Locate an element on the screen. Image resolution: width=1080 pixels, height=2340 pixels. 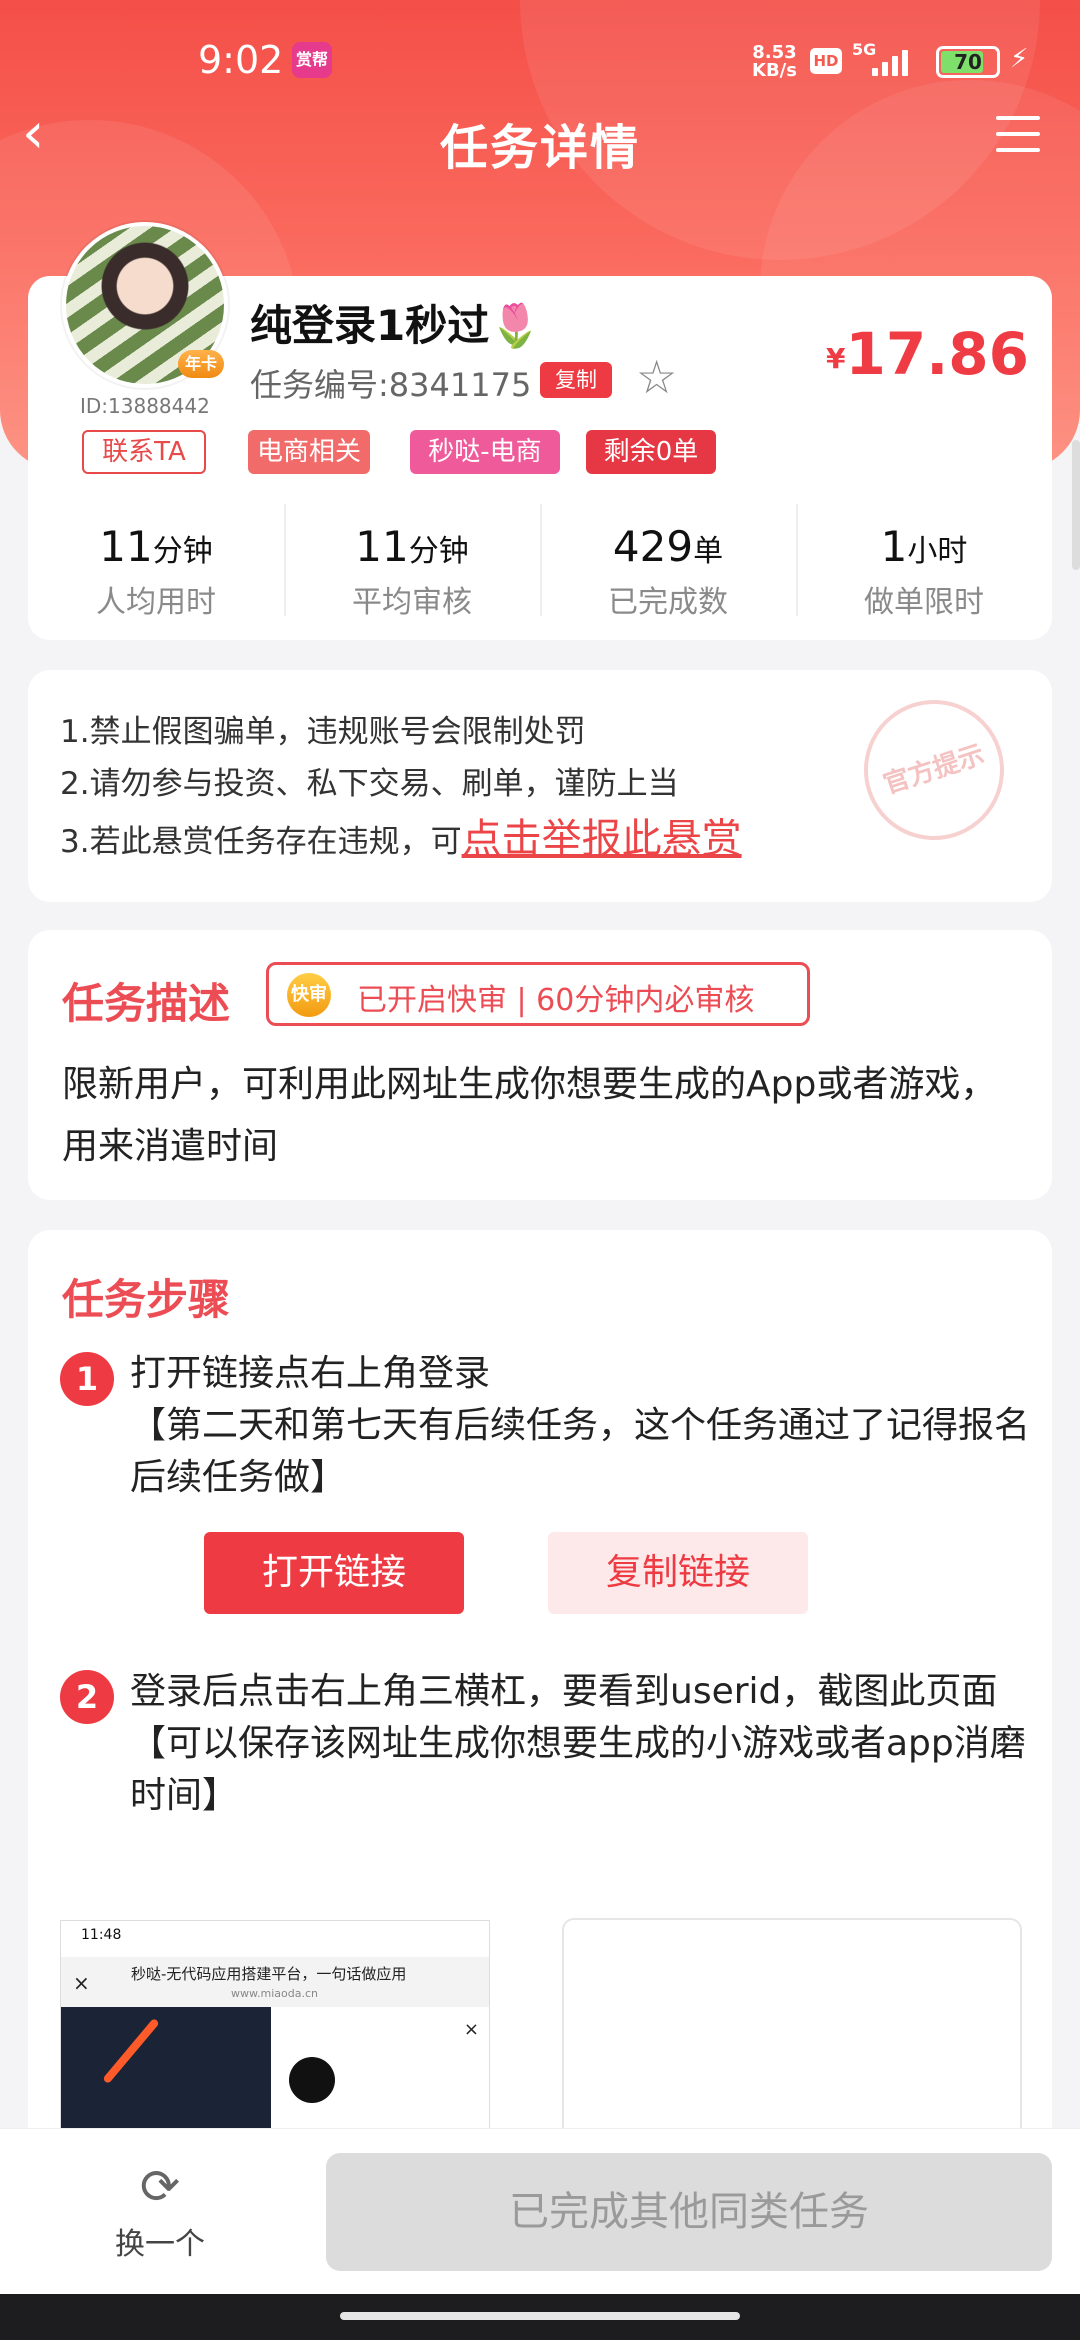
completed-button: 已完成其他同类任务 is located at coordinates (689, 2212).